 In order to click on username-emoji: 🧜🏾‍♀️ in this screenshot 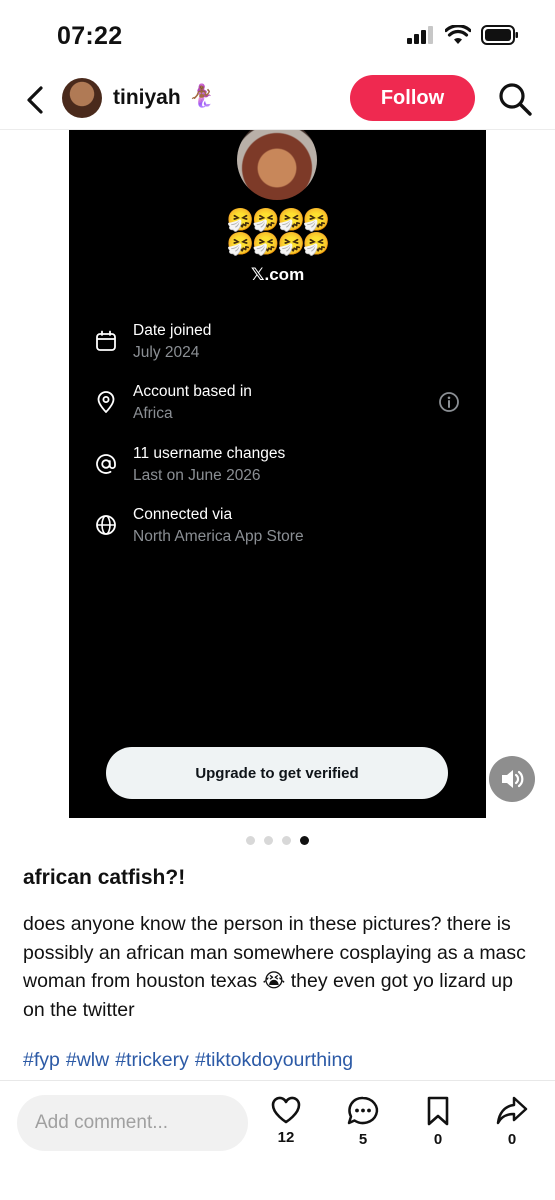, I will do `click(202, 95)`.